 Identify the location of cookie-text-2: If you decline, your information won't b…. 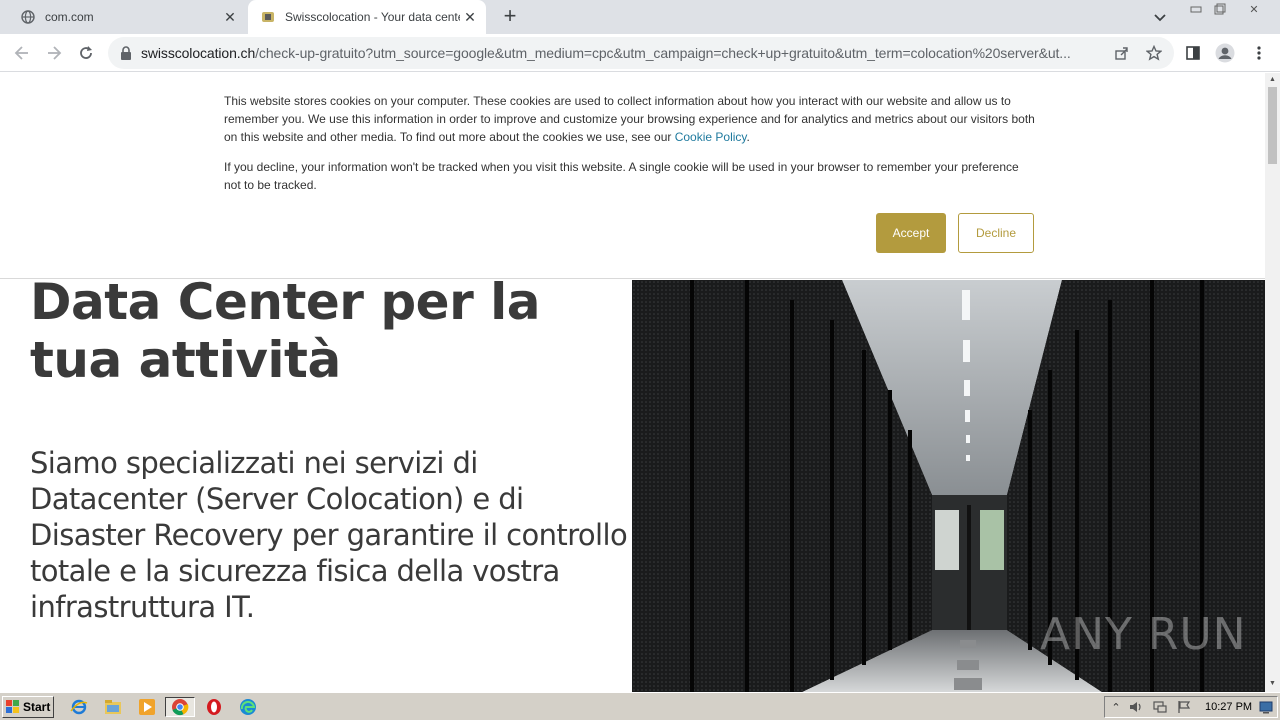
(621, 176).